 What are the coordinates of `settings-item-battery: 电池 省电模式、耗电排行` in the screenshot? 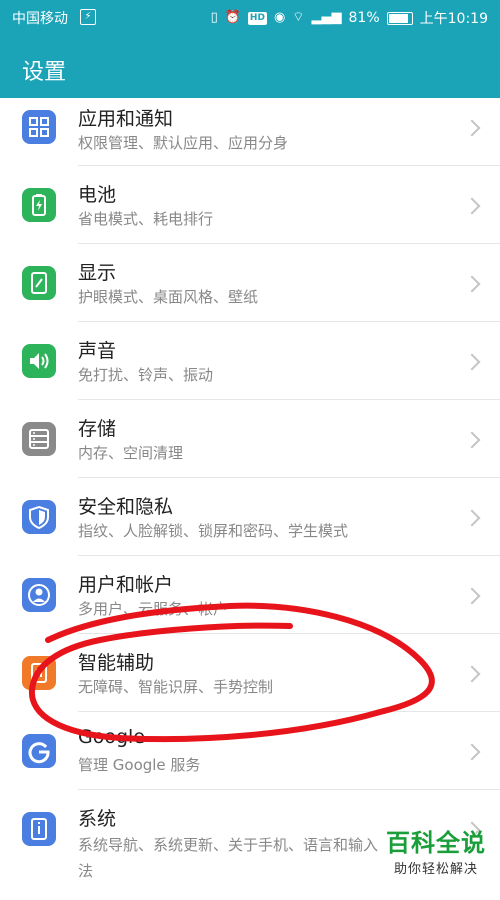 It's located at (250, 205).